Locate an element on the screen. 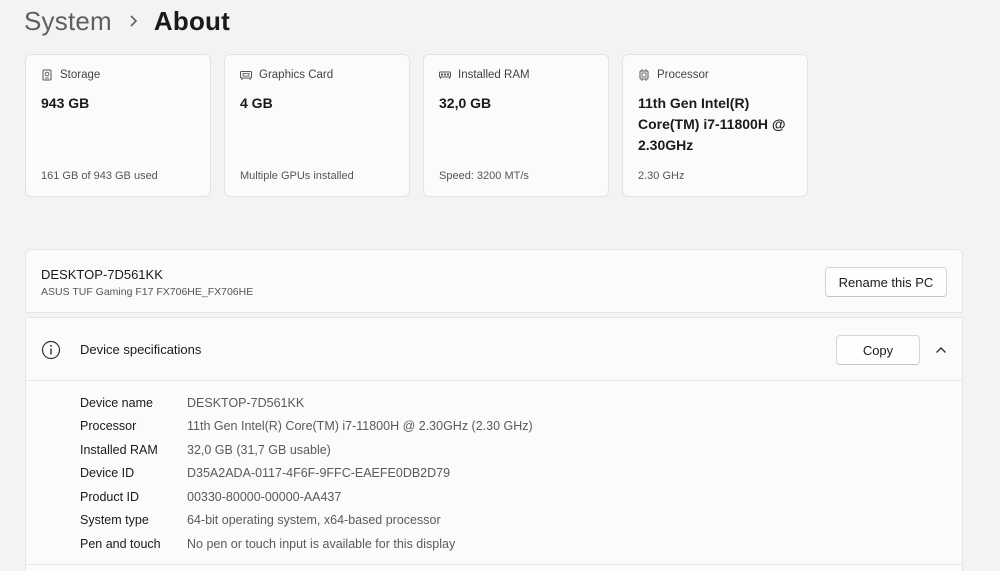  storage-card: Storage 943 GB 161 GB of 943 GB used is located at coordinates (118, 125).